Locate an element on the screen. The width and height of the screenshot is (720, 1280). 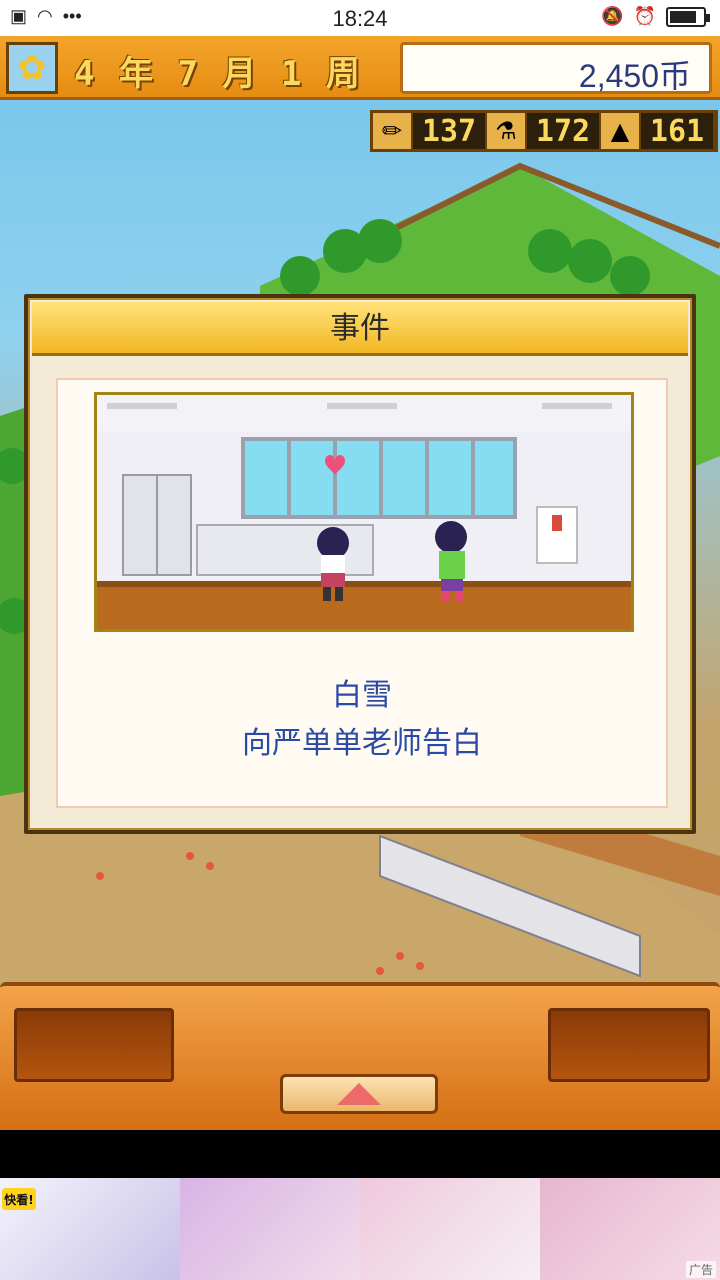
resource-pencil-value: 137 is located at coordinates (450, 131).